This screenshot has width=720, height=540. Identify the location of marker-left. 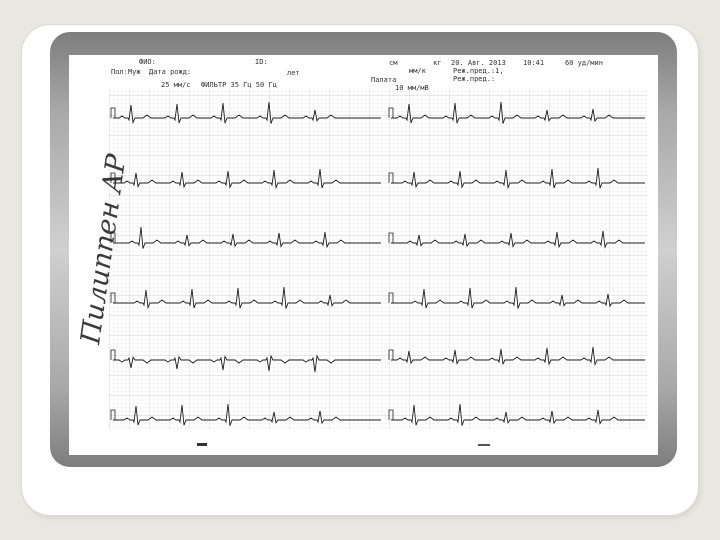
(202, 444).